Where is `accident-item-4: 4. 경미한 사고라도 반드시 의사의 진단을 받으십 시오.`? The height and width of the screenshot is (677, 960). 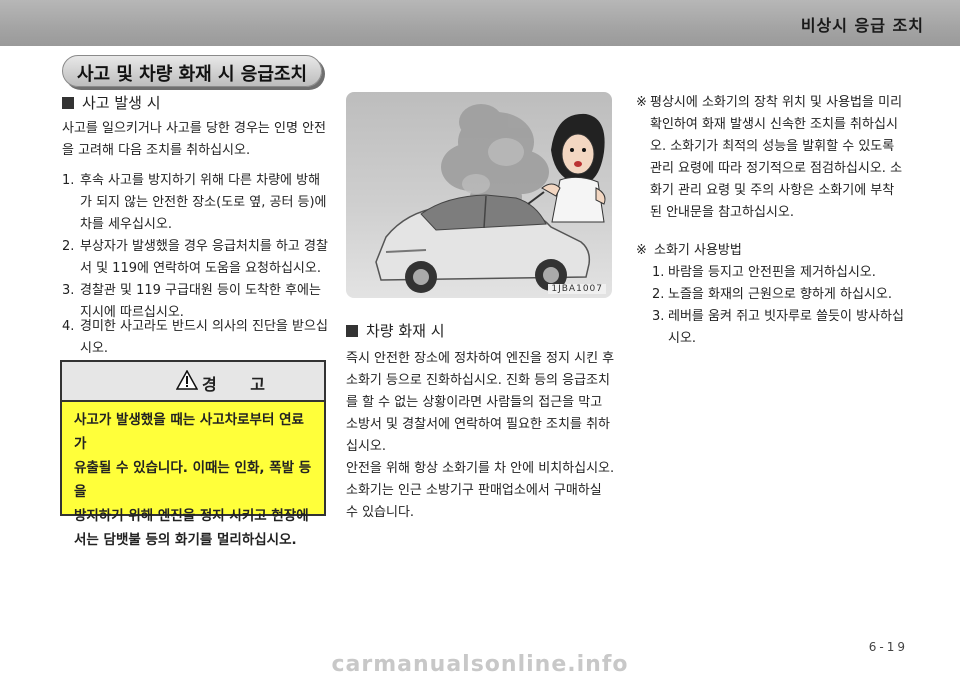 accident-item-4: 4. 경미한 사고라도 반드시 의사의 진단을 받으십 시오. is located at coordinates (195, 337).